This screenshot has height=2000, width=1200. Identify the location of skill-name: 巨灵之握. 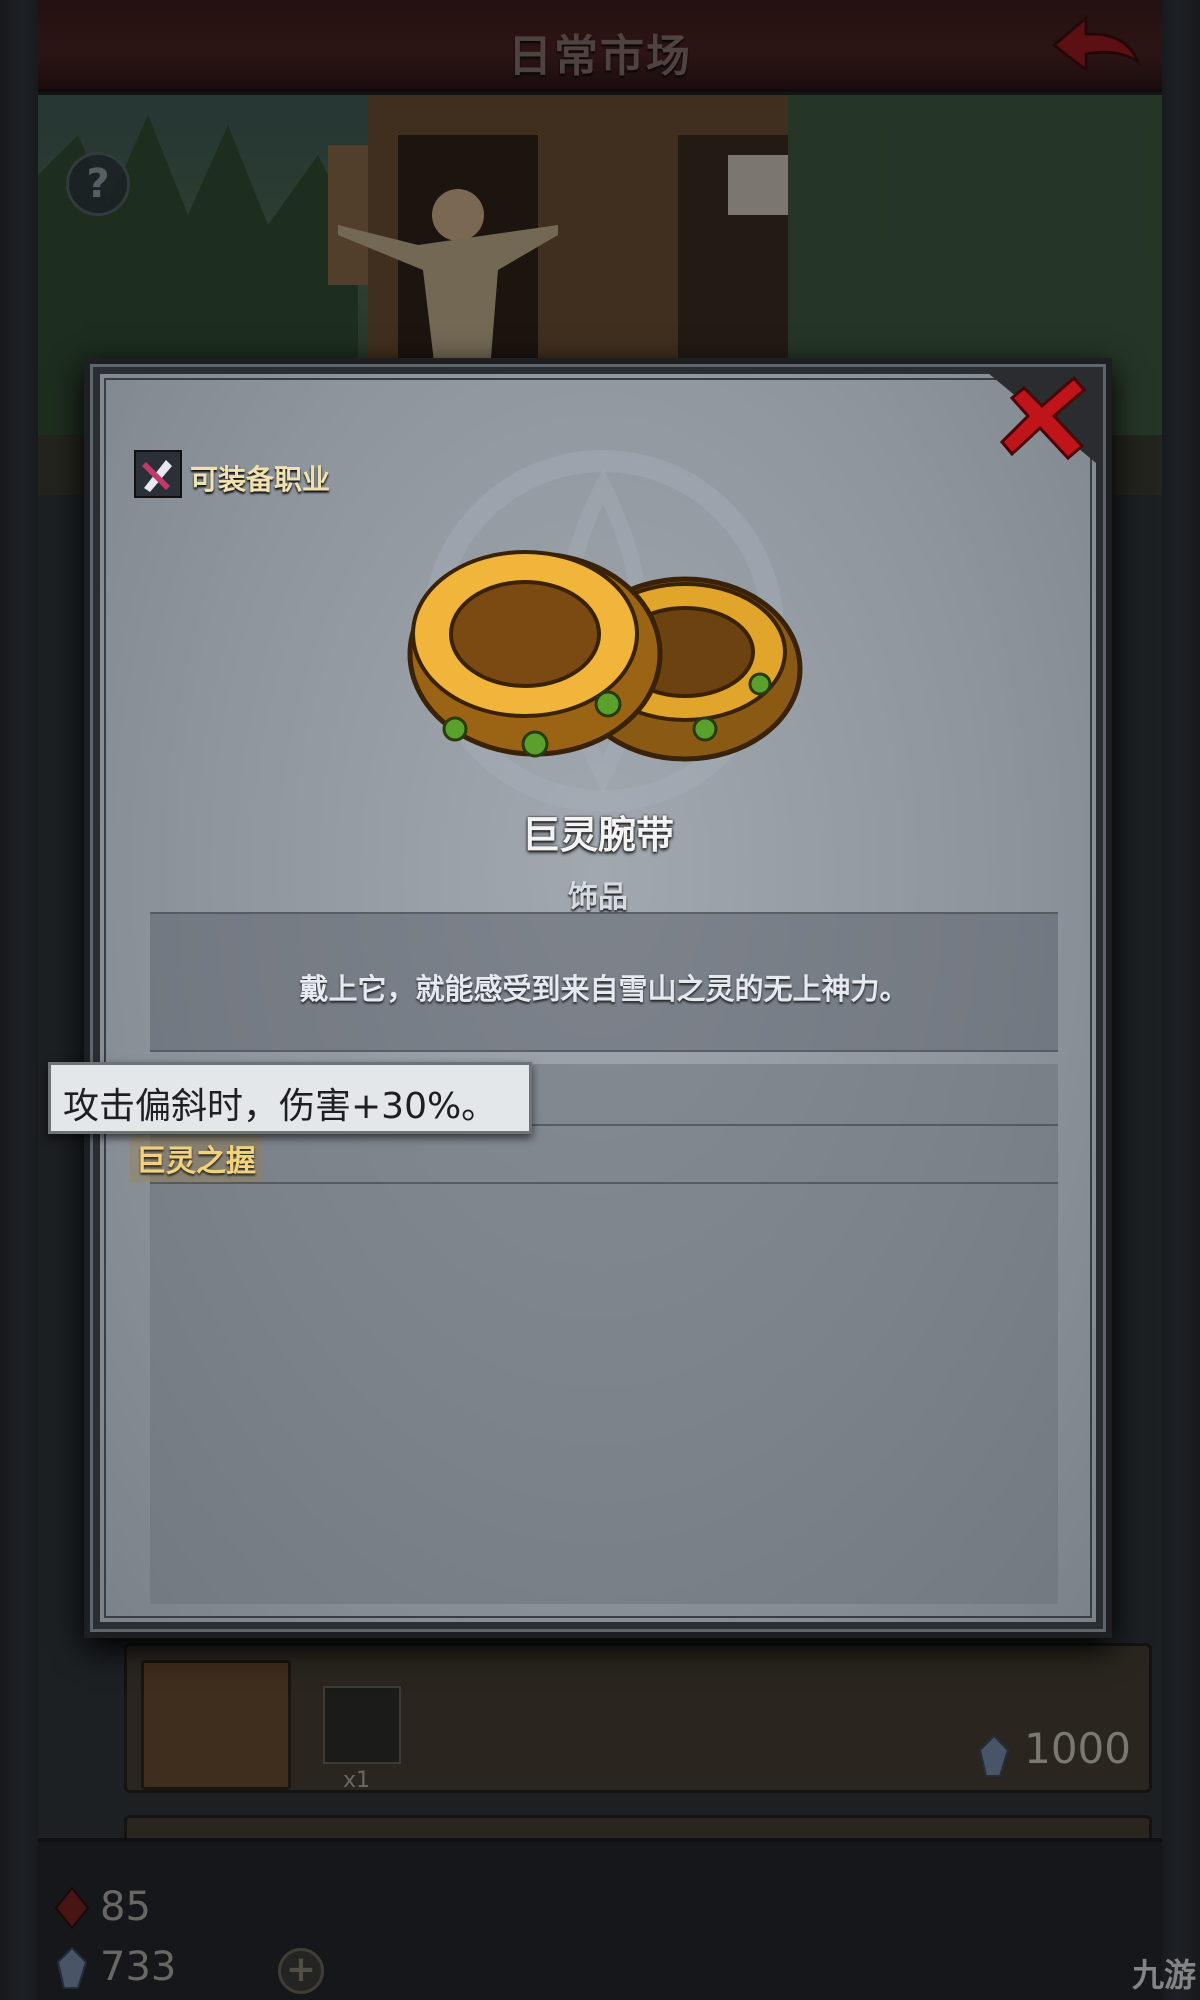
(196, 1158).